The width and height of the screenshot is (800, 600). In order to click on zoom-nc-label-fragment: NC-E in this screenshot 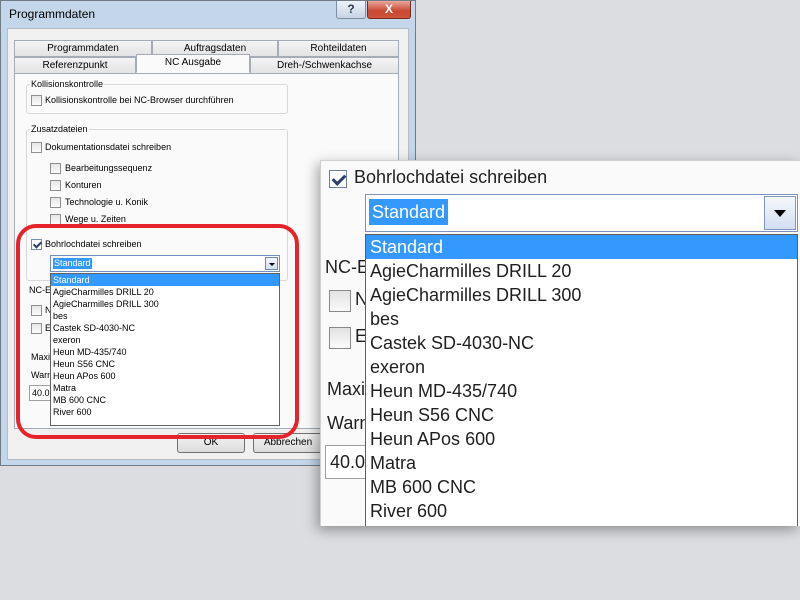, I will do `click(347, 267)`.